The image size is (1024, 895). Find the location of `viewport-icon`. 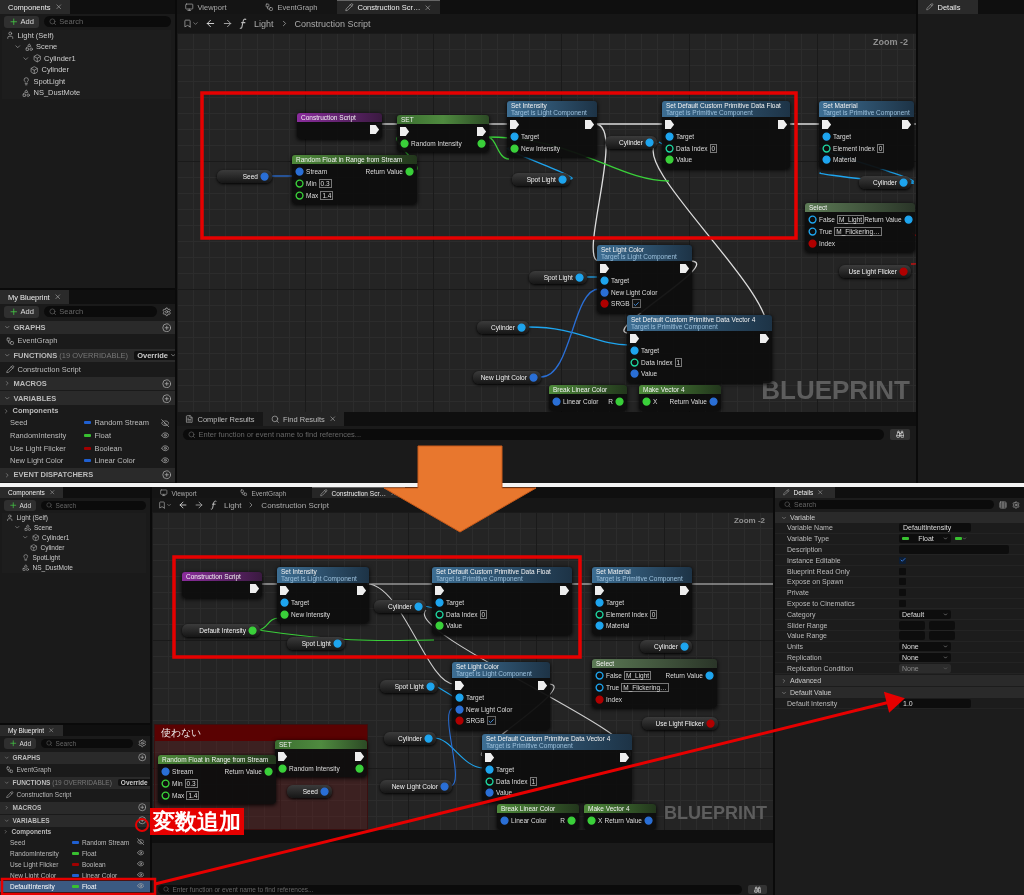

viewport-icon is located at coordinates (189, 7).